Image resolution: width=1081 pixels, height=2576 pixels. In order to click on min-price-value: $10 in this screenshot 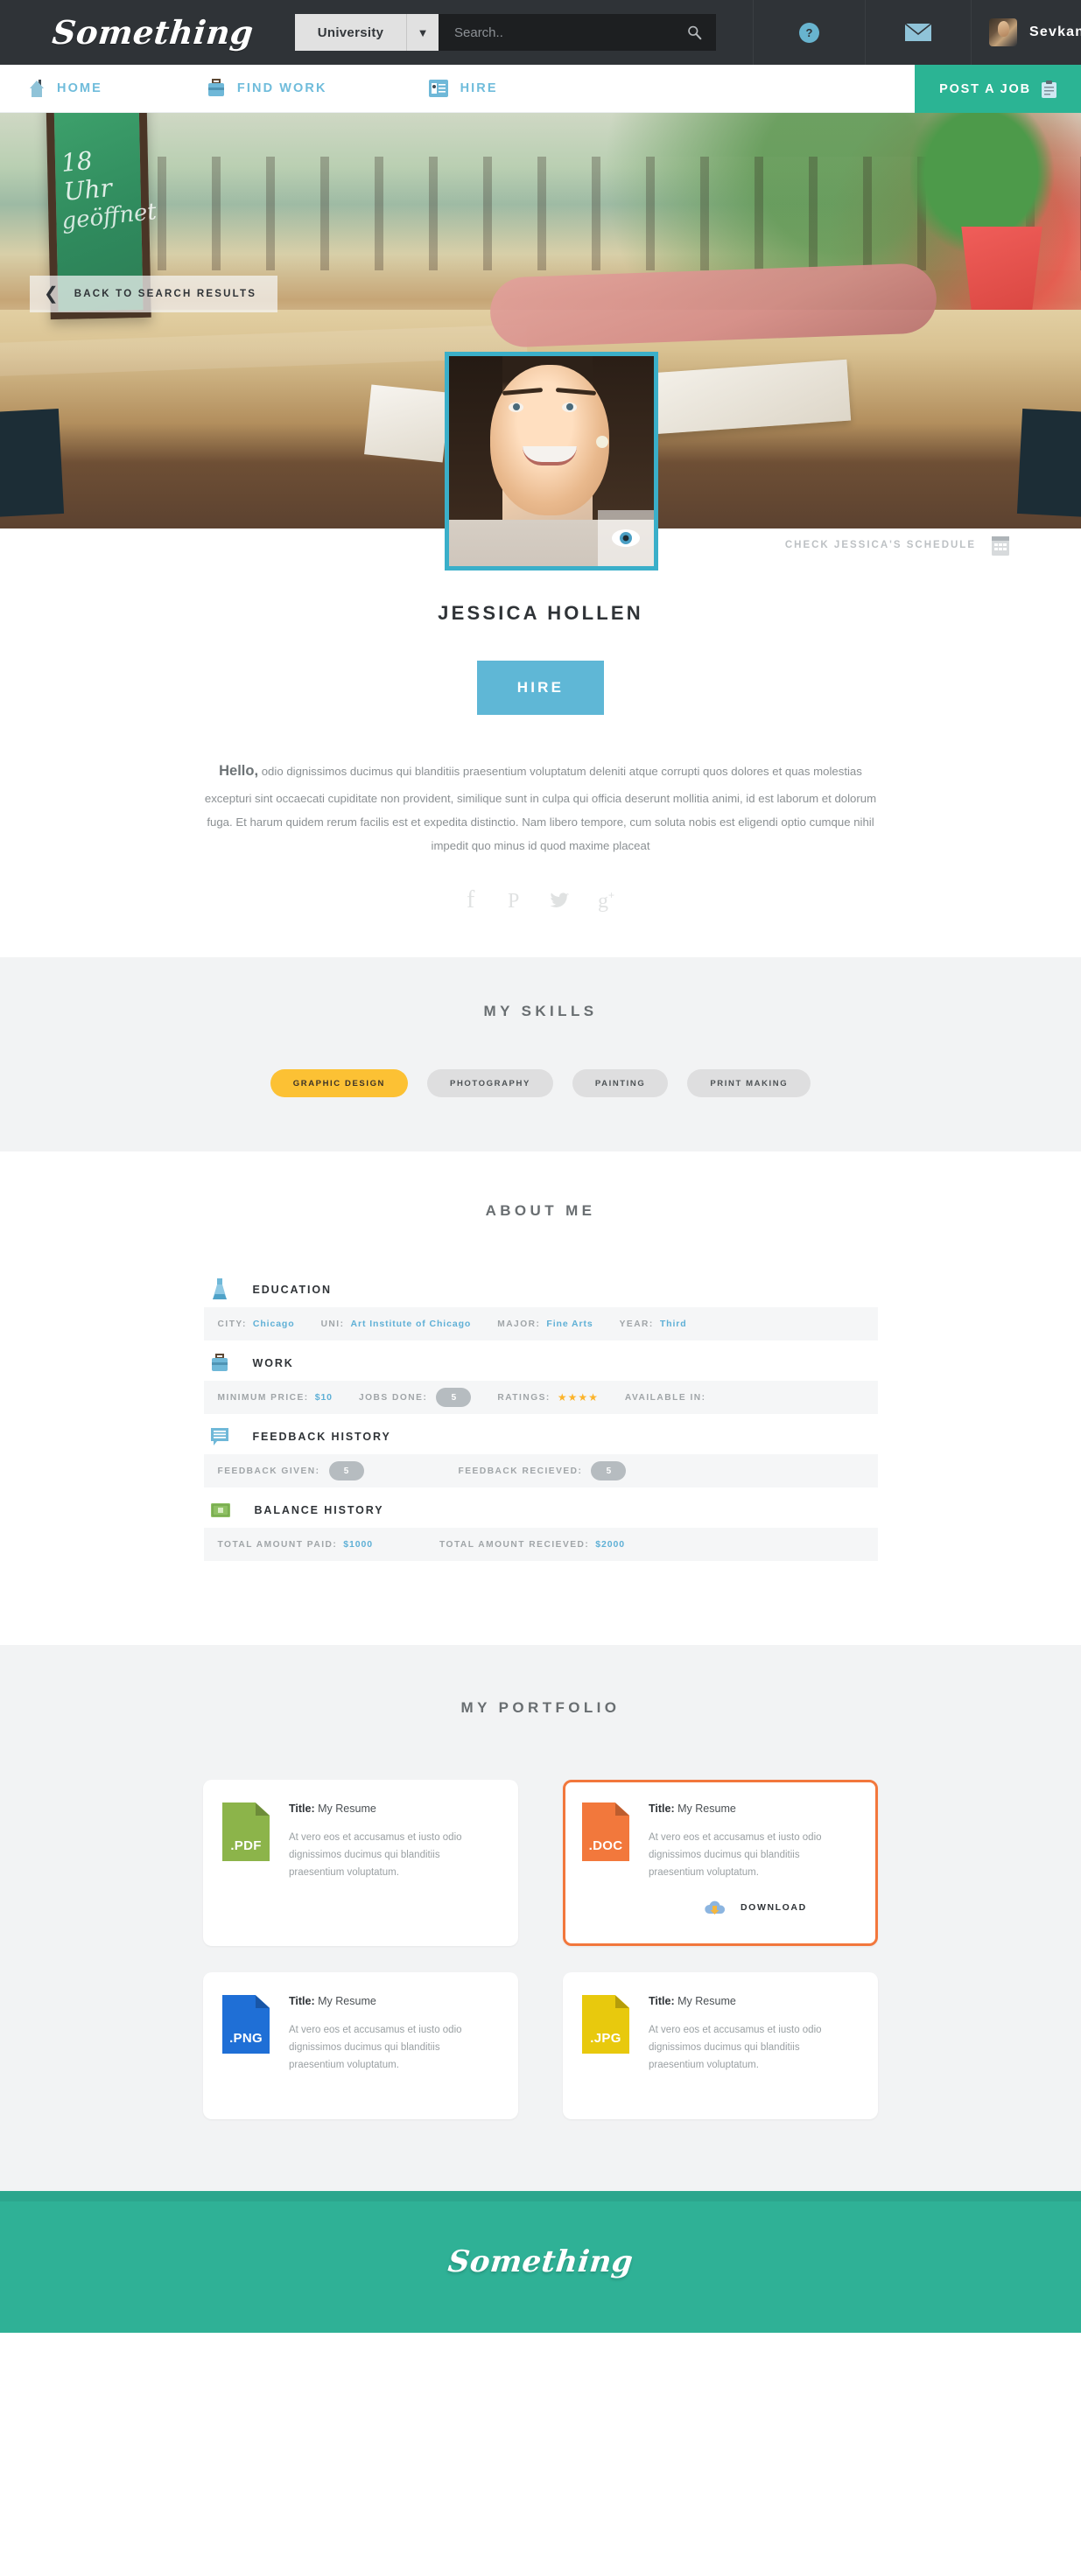, I will do `click(324, 1397)`.